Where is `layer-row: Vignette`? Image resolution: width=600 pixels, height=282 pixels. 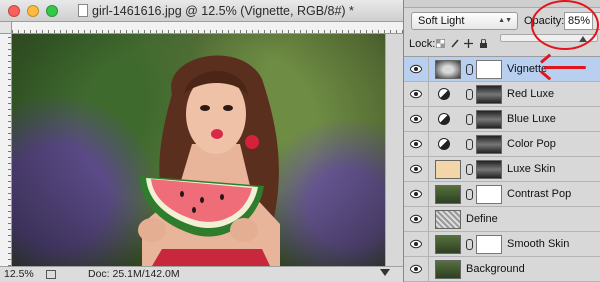
layer-row: Vignette is located at coordinates (502, 69).